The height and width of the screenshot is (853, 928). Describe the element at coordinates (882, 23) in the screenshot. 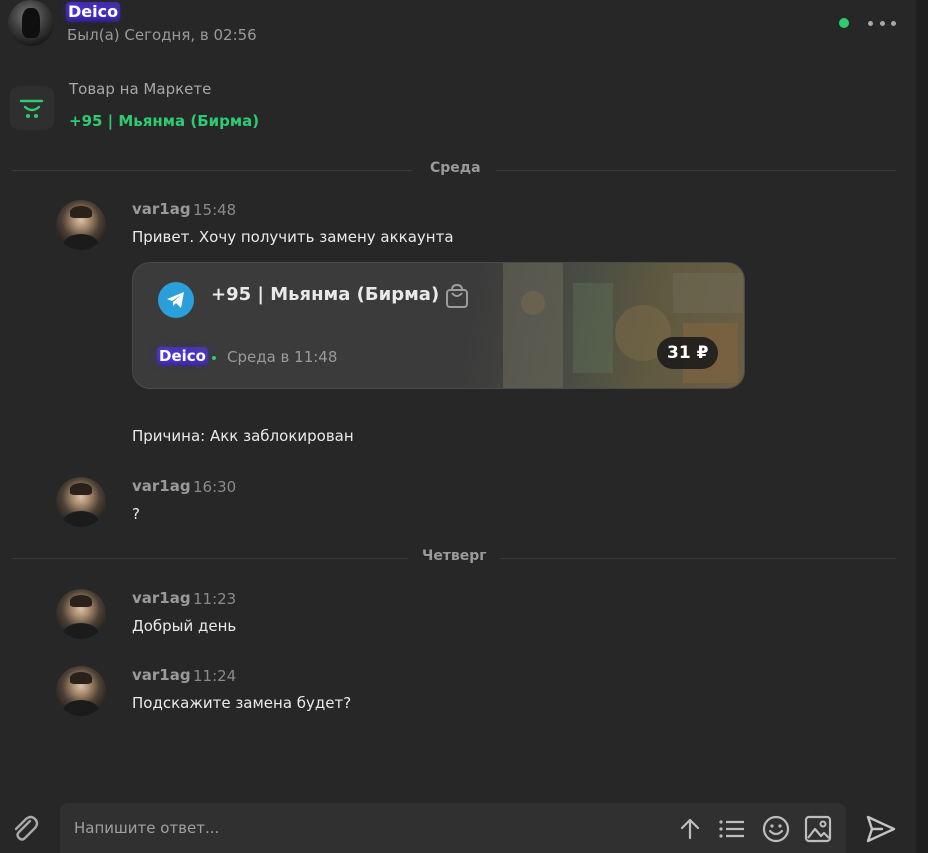

I see `more-options-button` at that location.